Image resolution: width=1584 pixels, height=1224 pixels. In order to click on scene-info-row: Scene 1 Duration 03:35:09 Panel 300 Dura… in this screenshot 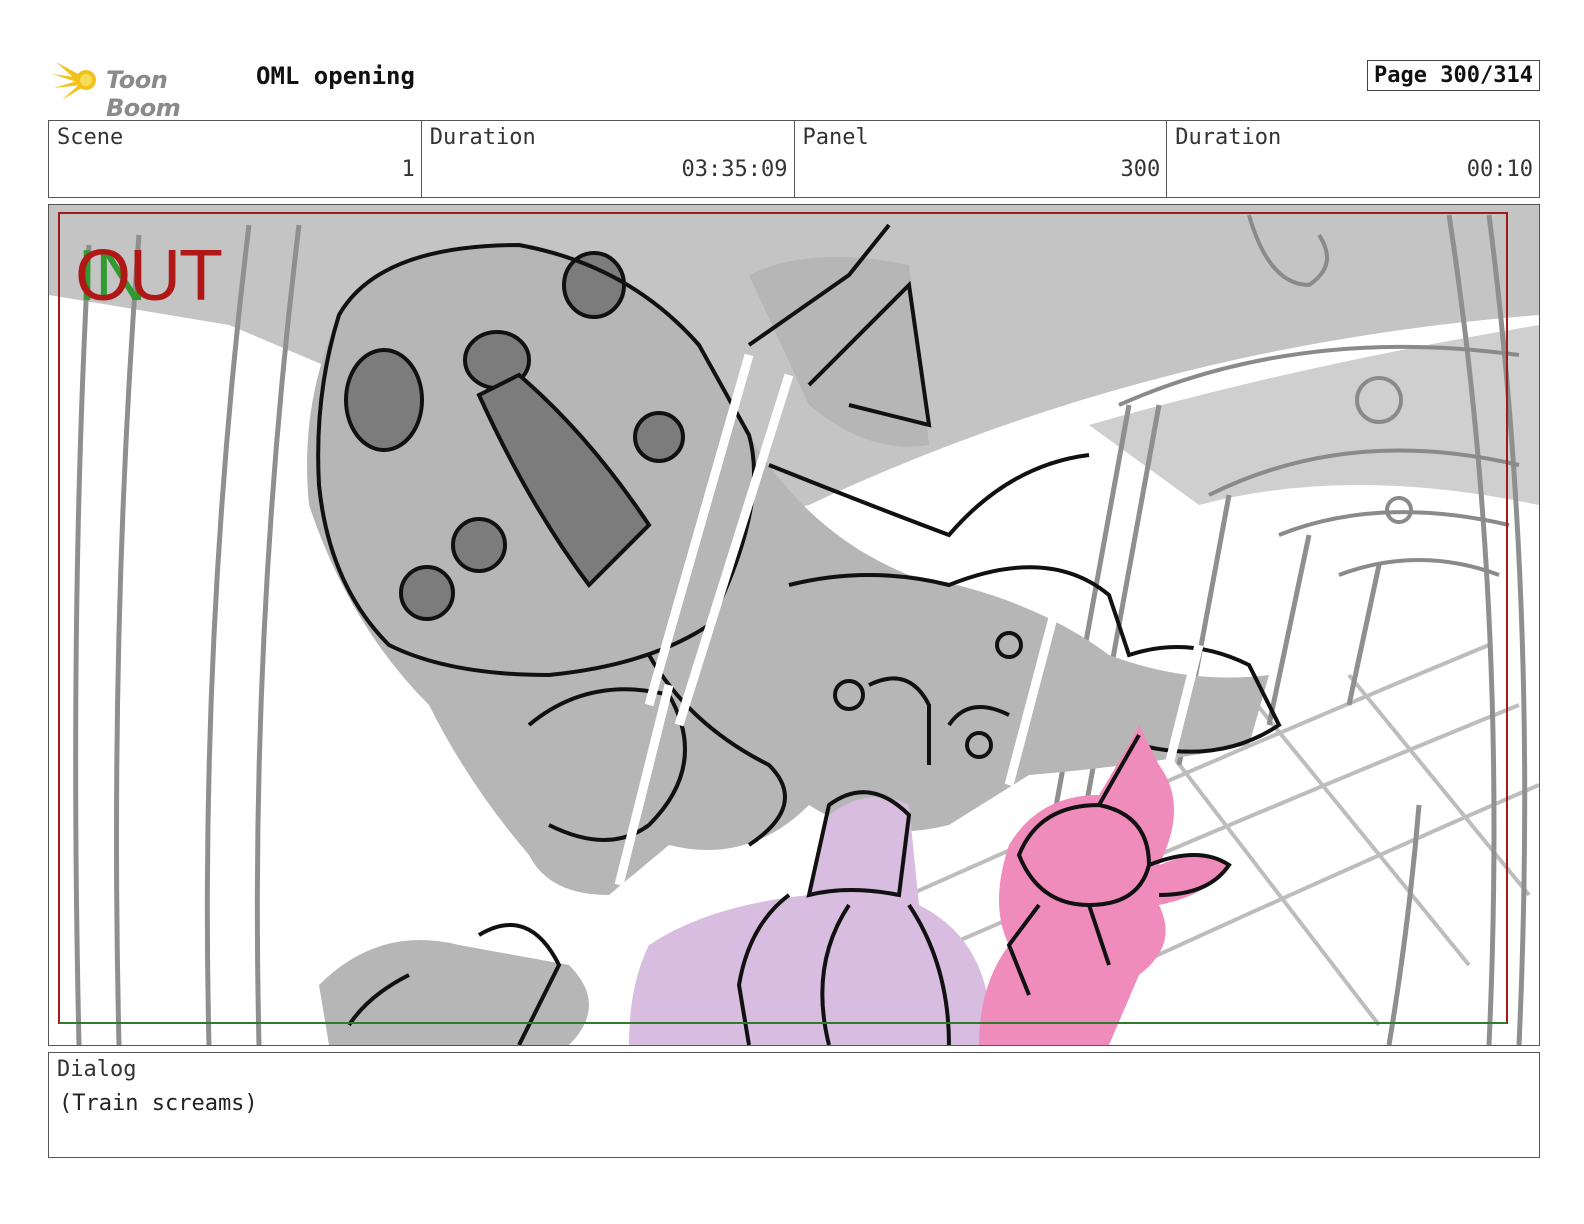, I will do `click(794, 159)`.